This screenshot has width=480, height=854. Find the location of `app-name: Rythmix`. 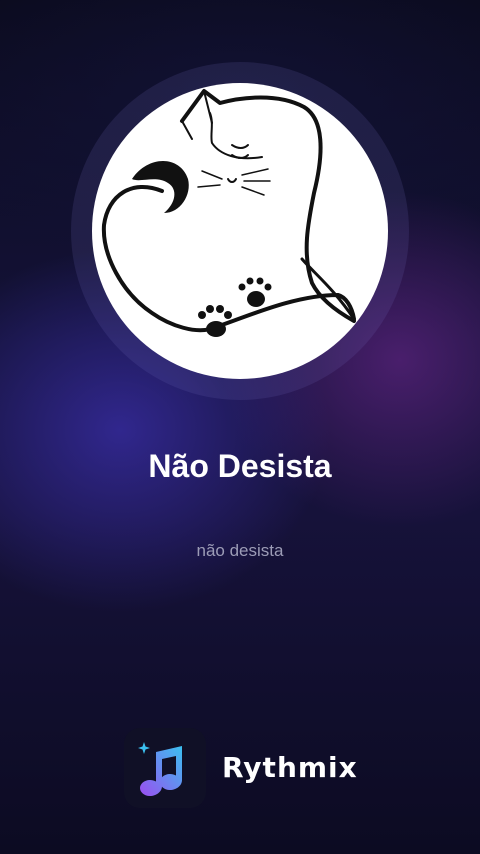

app-name: Rythmix is located at coordinates (290, 767).